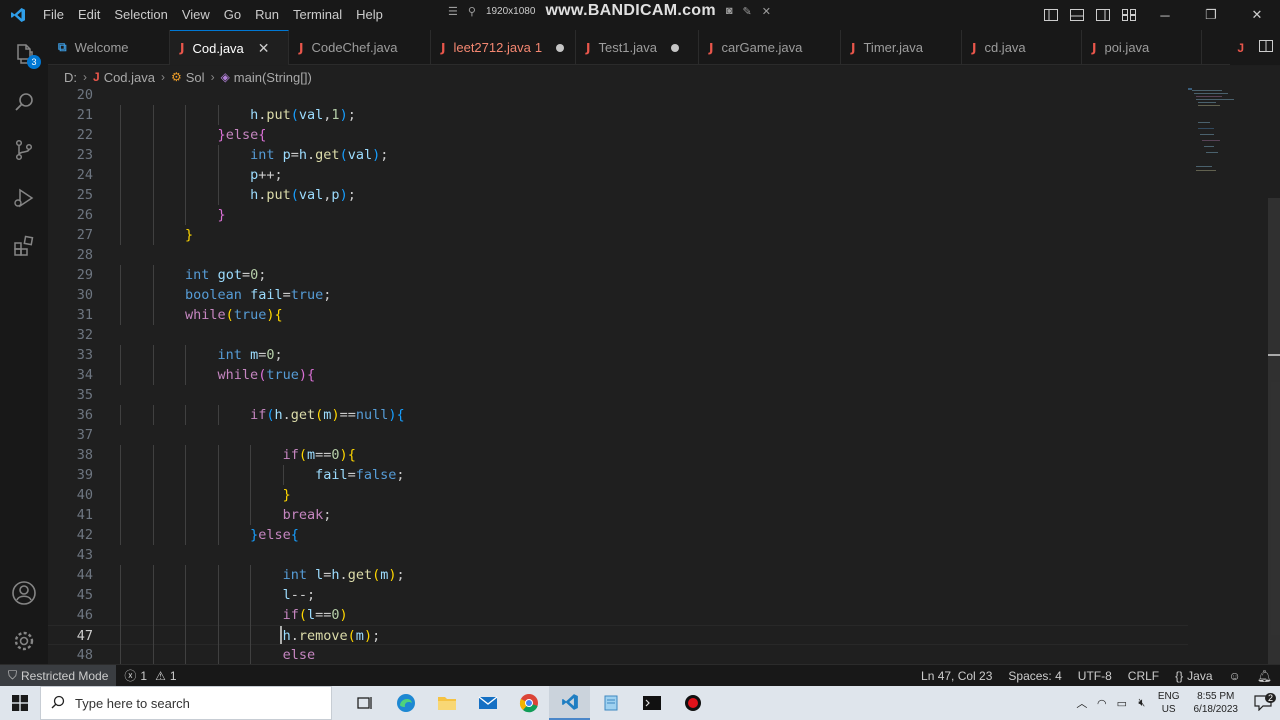 The height and width of the screenshot is (720, 1280). What do you see at coordinates (1265, 48) in the screenshot?
I see `split-editor-icon` at bounding box center [1265, 48].